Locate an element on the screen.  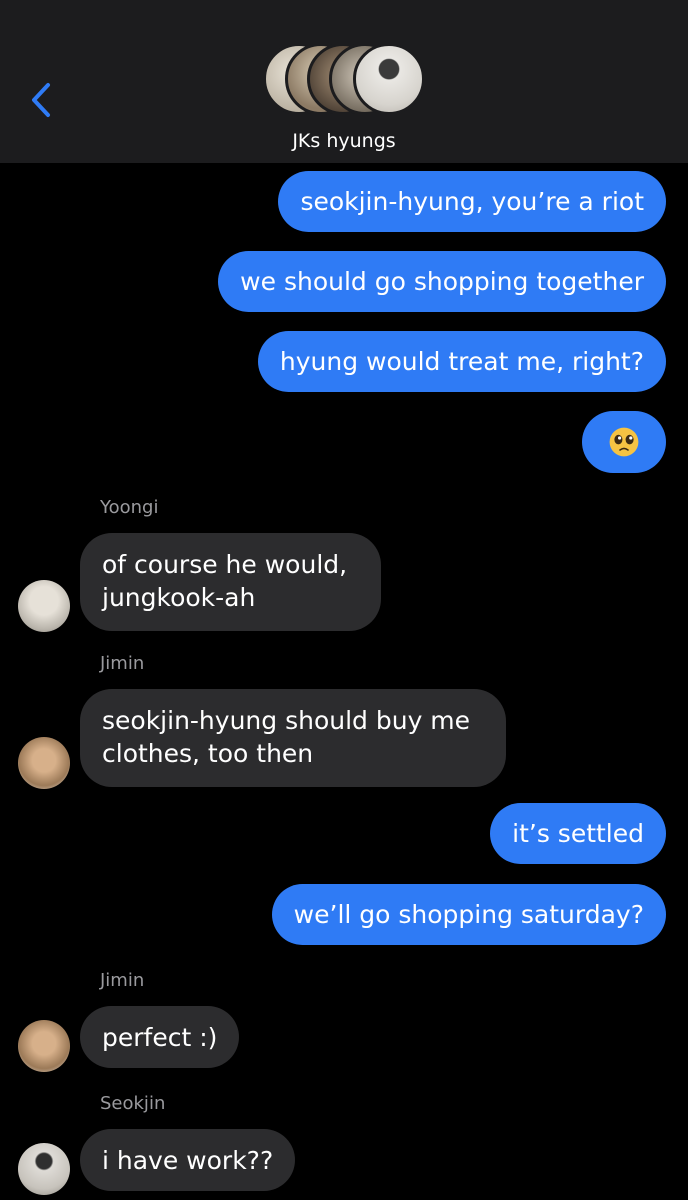
member-avatar is located at coordinates (389, 79).